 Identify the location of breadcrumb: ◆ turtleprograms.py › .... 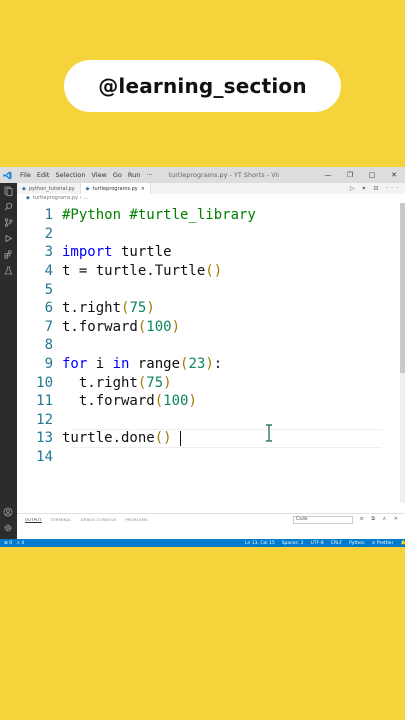
(57, 198).